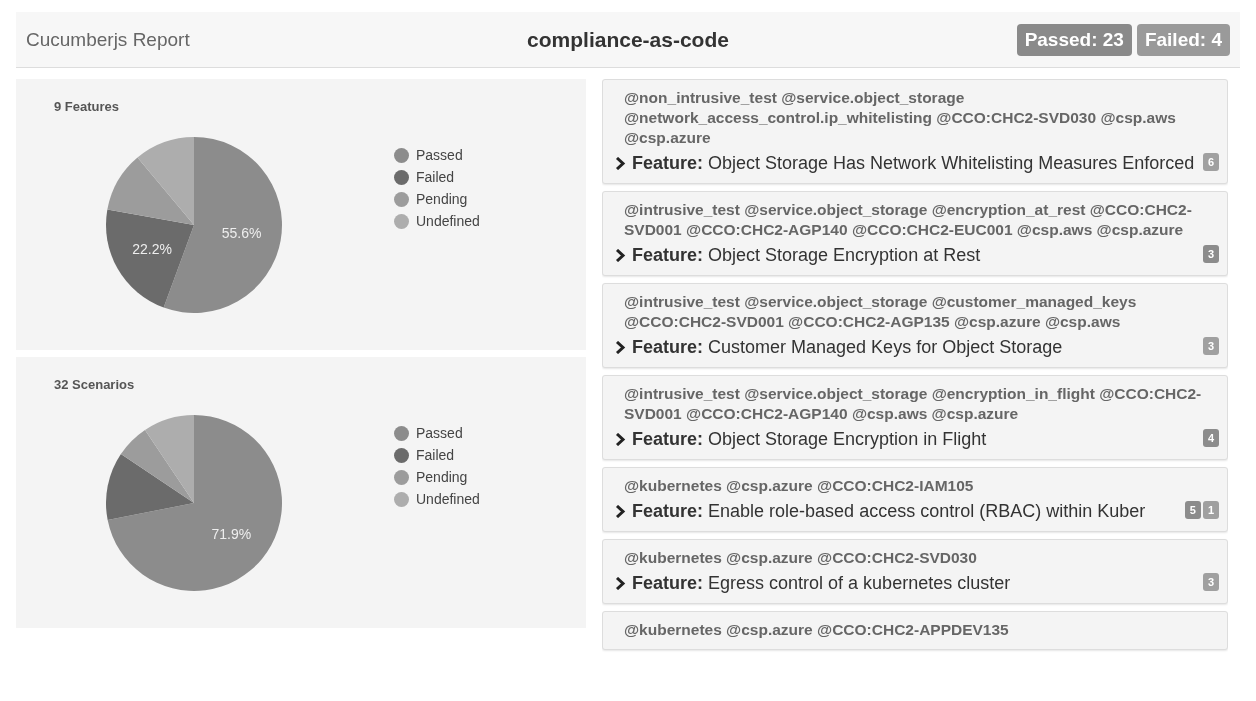 The width and height of the screenshot is (1256, 701). Describe the element at coordinates (1210, 438) in the screenshot. I see `count-badge: 4` at that location.